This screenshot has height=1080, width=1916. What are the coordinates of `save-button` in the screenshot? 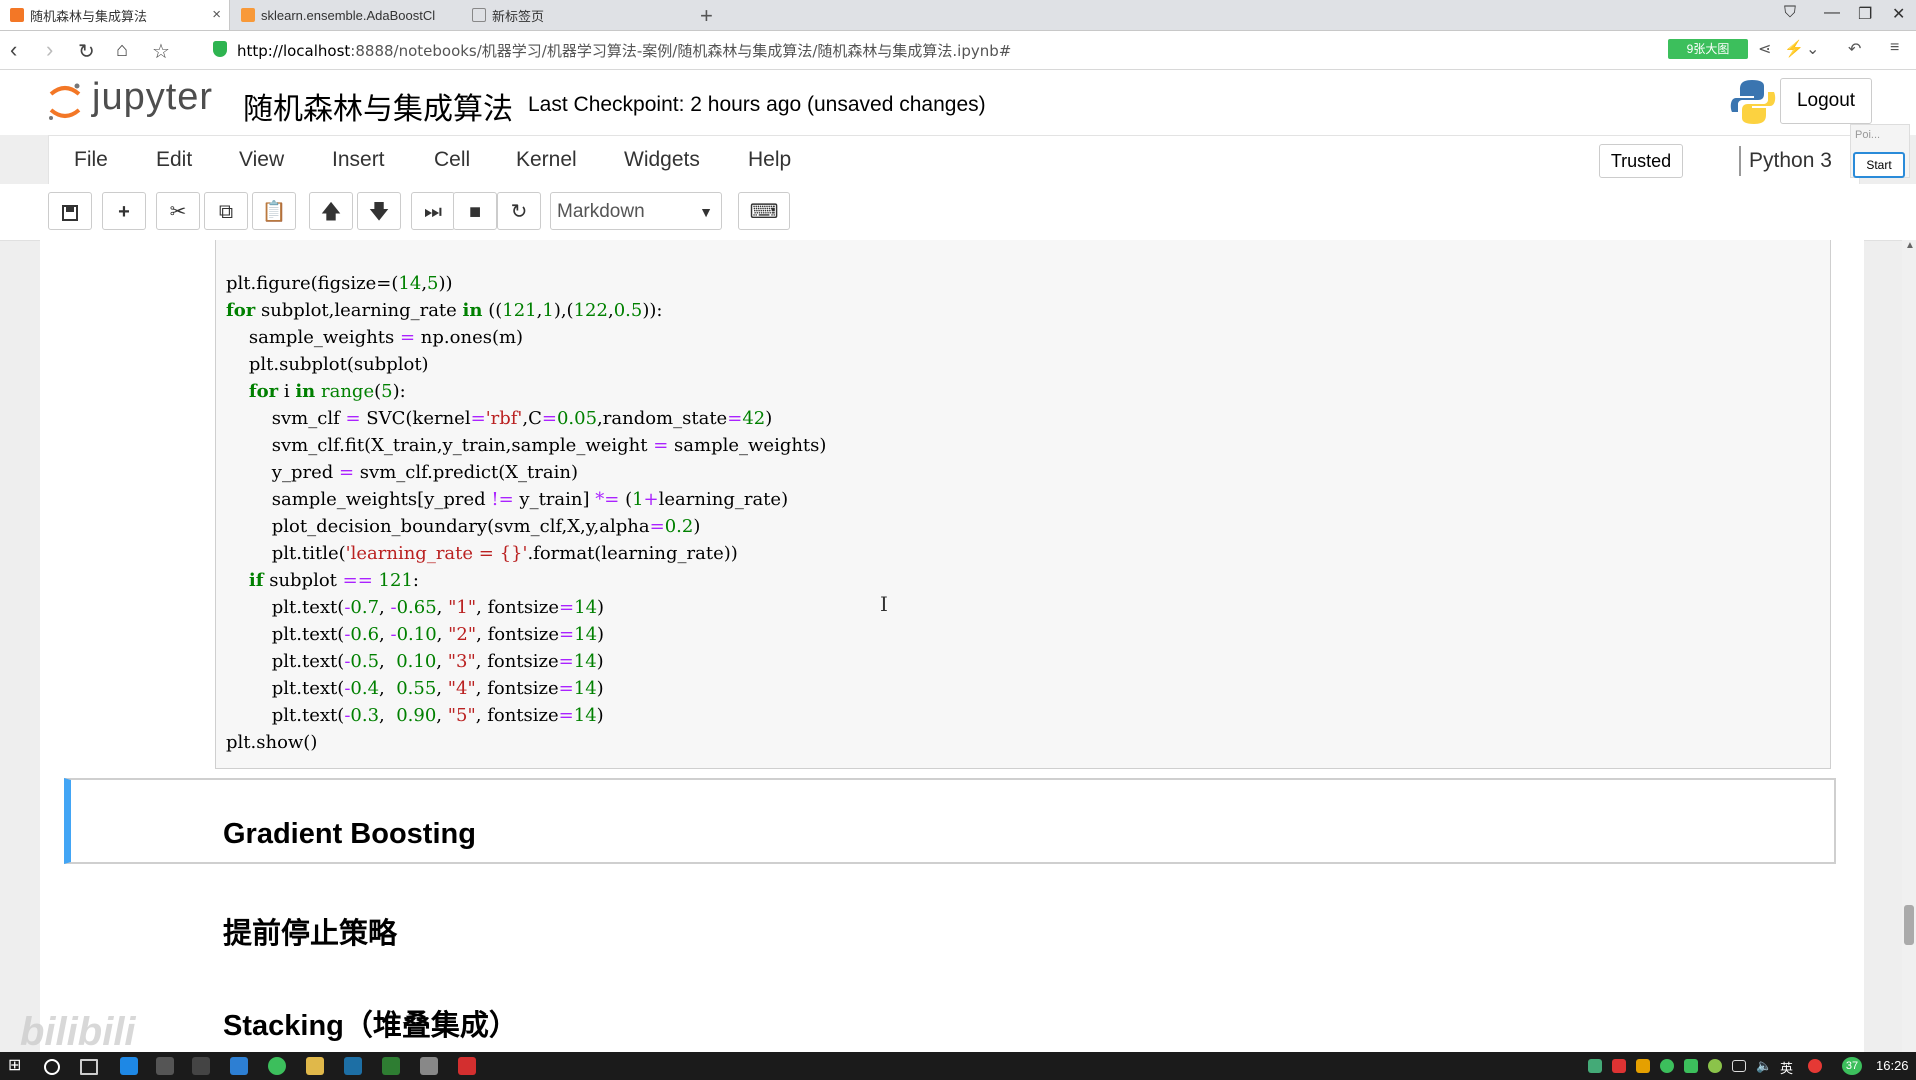 It's located at (70, 211).